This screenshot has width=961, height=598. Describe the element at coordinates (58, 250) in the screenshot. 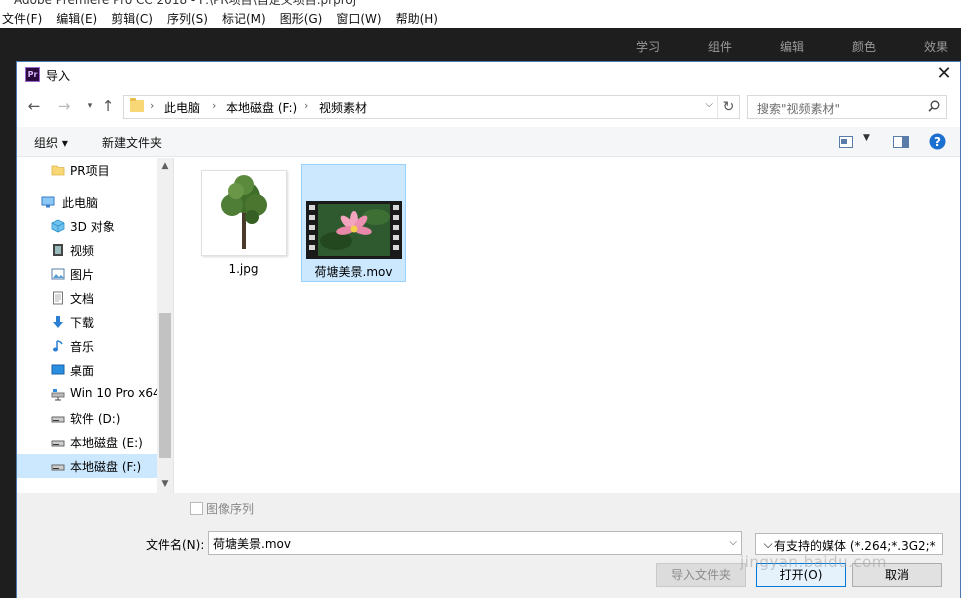

I see `video-icon` at that location.